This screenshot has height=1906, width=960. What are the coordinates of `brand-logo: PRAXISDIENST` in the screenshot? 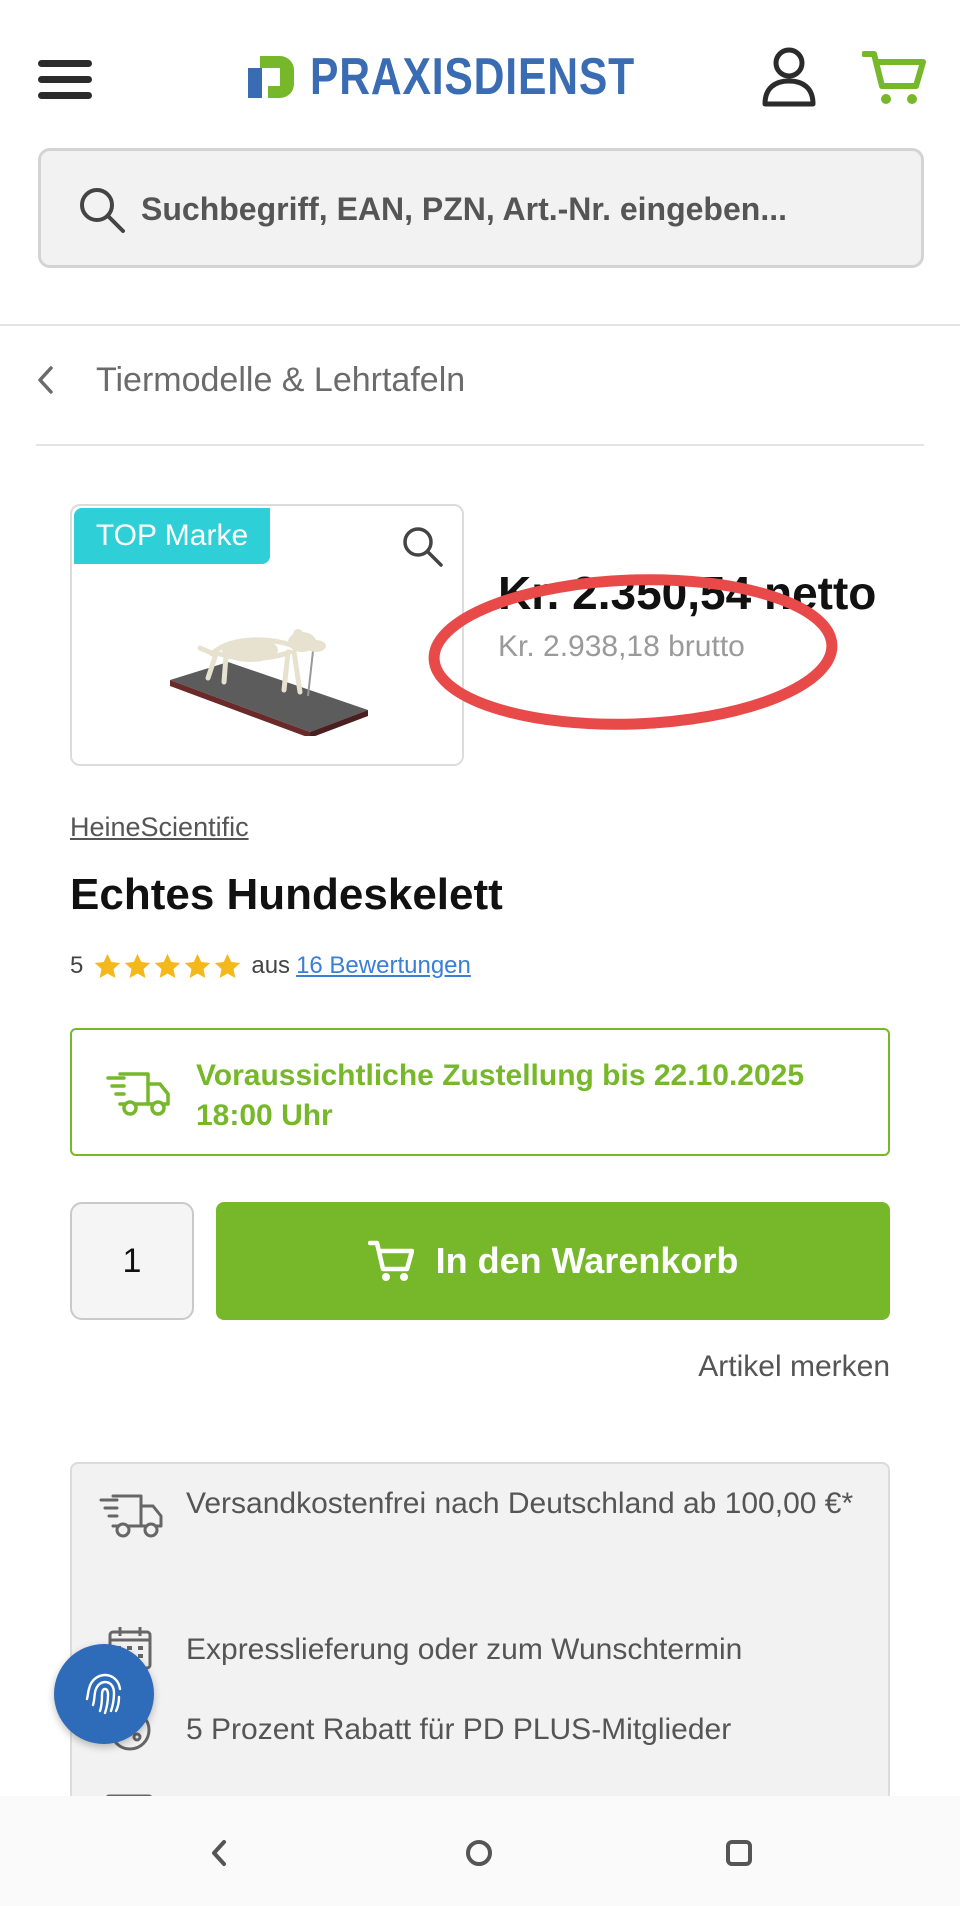 It's located at (476, 77).